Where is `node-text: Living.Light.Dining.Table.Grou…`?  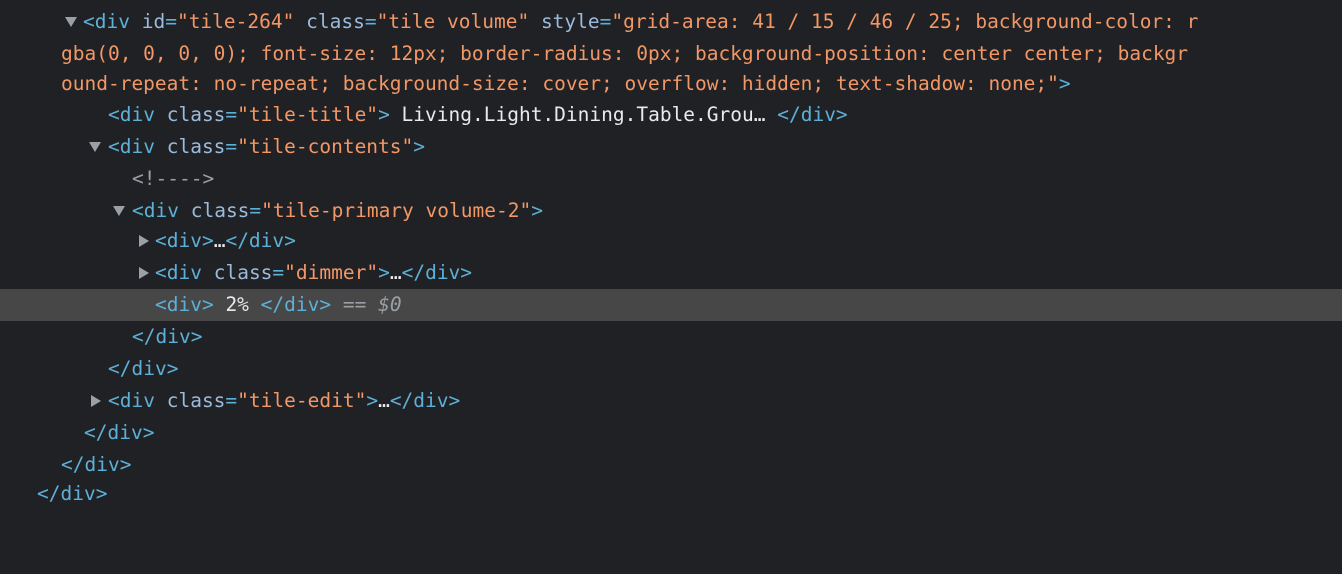 node-text: Living.Light.Dining.Table.Grou… is located at coordinates (583, 114).